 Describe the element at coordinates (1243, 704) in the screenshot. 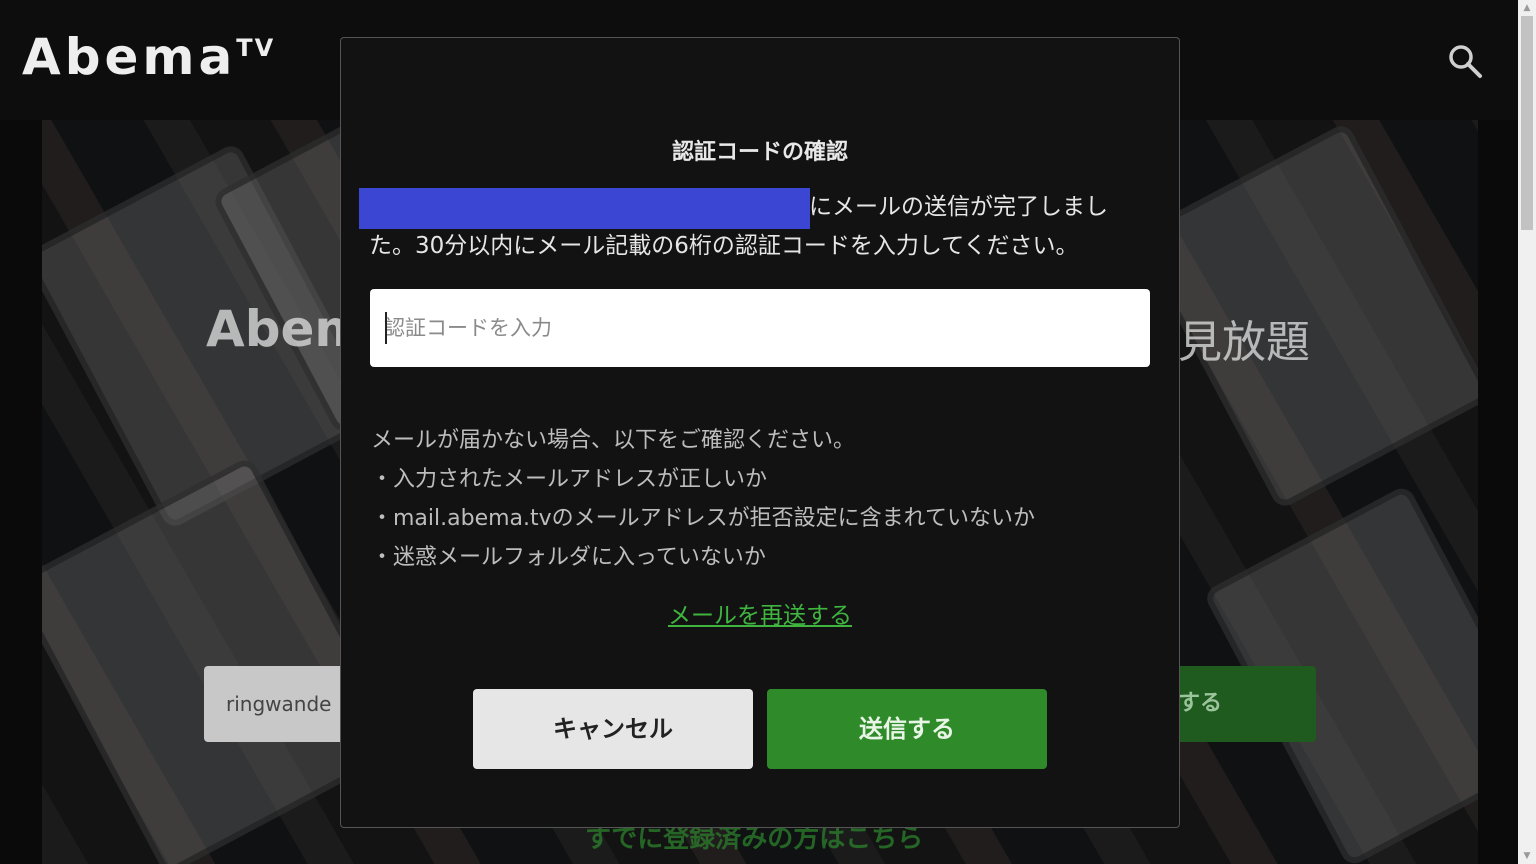

I see `hero-submit-button: する` at that location.